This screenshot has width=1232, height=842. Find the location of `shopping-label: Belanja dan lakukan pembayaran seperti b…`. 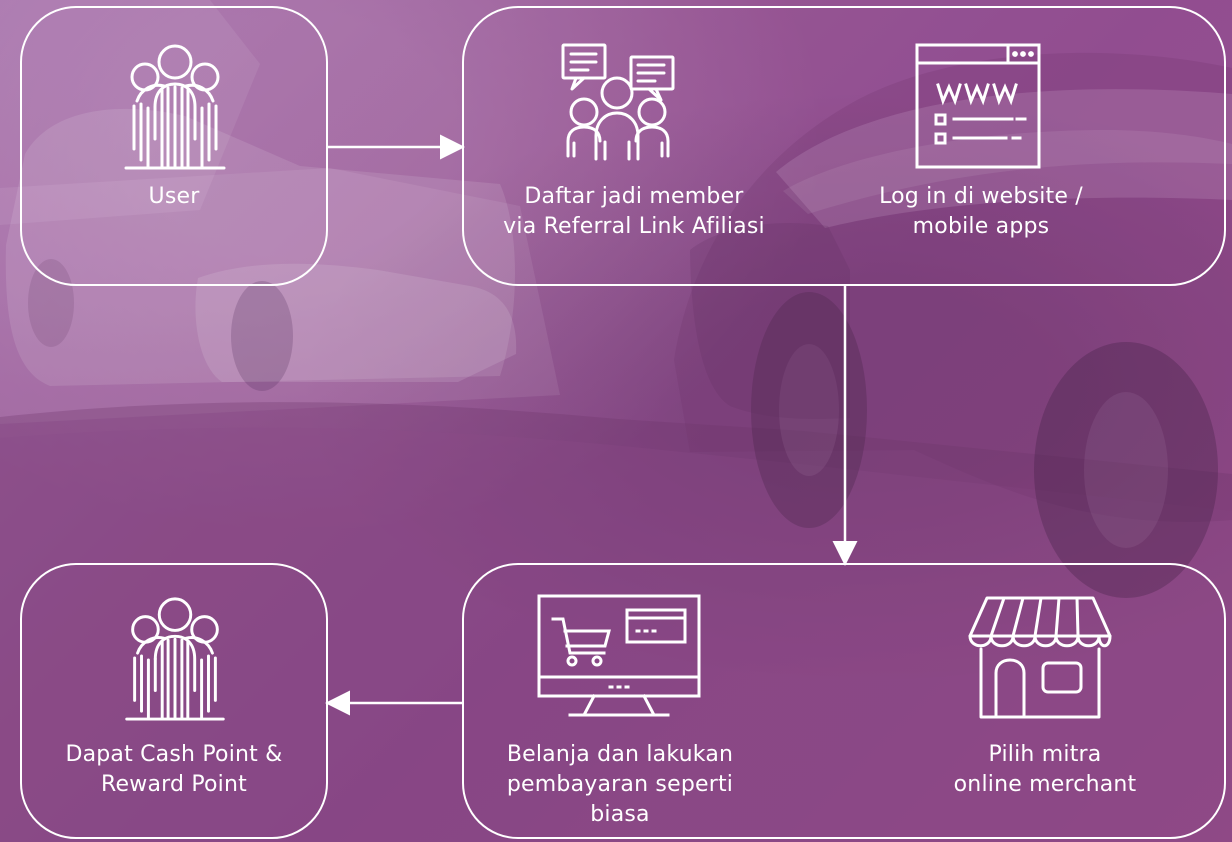

shopping-label: Belanja dan lakukan pembayaran seperti b… is located at coordinates (620, 784).